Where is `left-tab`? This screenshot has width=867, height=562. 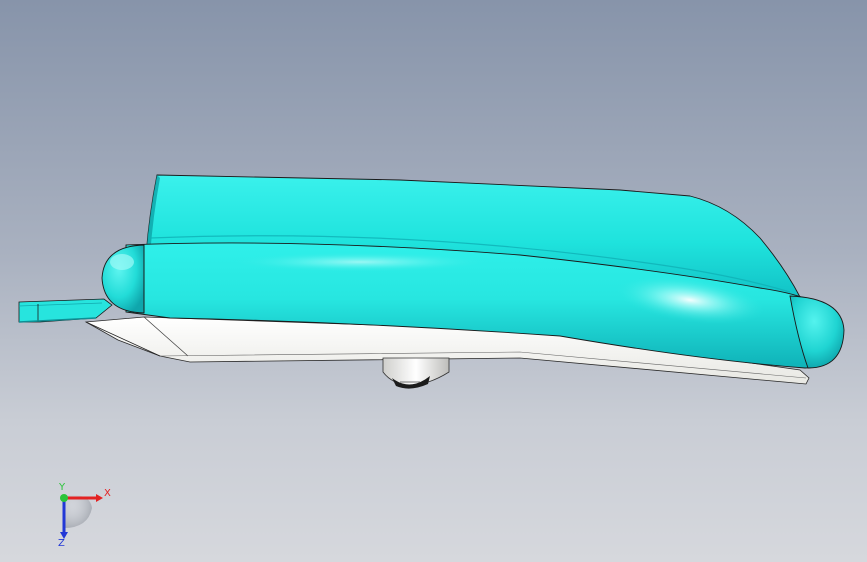 left-tab is located at coordinates (65, 310).